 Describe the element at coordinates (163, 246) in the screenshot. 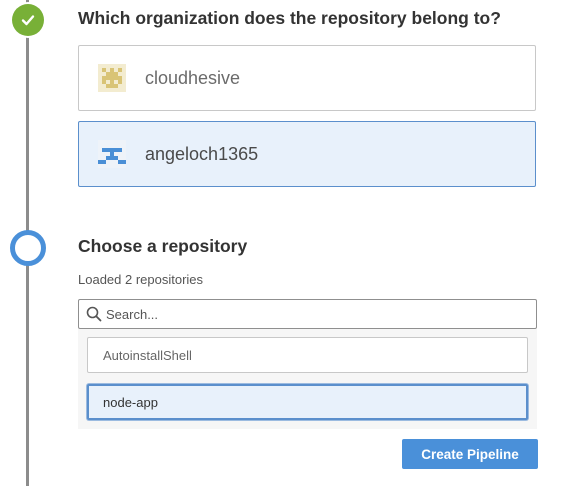

I see `repository-step-heading: Choose a repository` at that location.